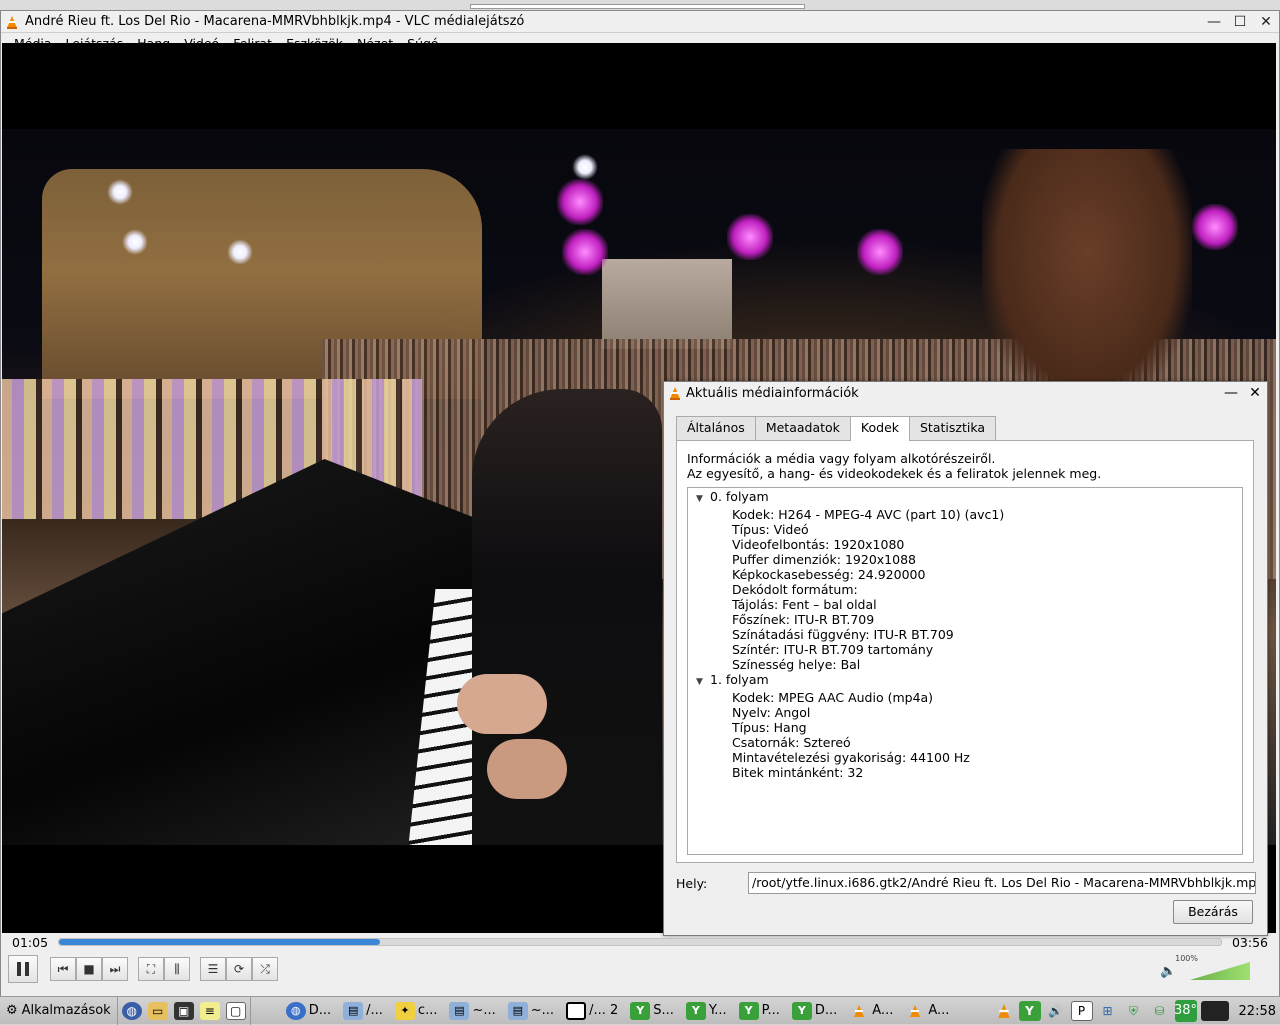 The width and height of the screenshot is (1280, 1025). Describe the element at coordinates (213, 969) in the screenshot. I see `playlist-button: ☰` at that location.